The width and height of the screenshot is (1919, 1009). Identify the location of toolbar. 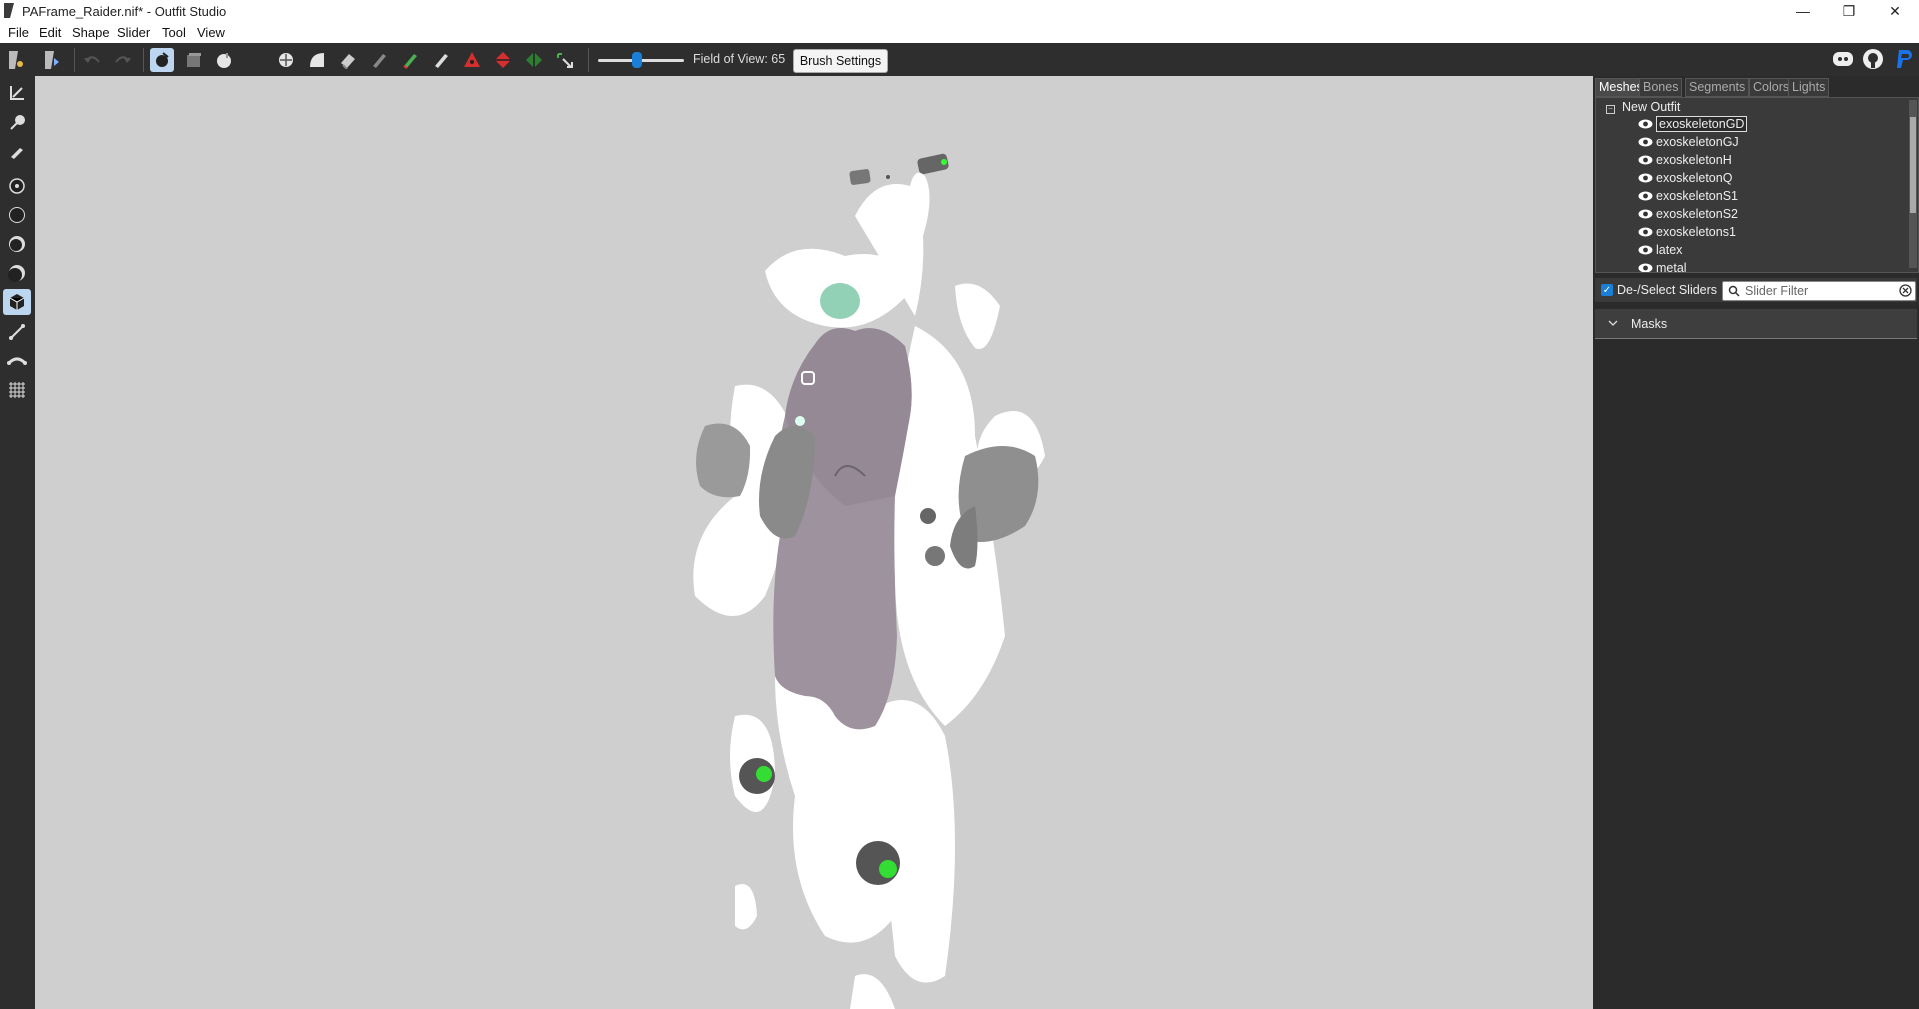
(959, 59).